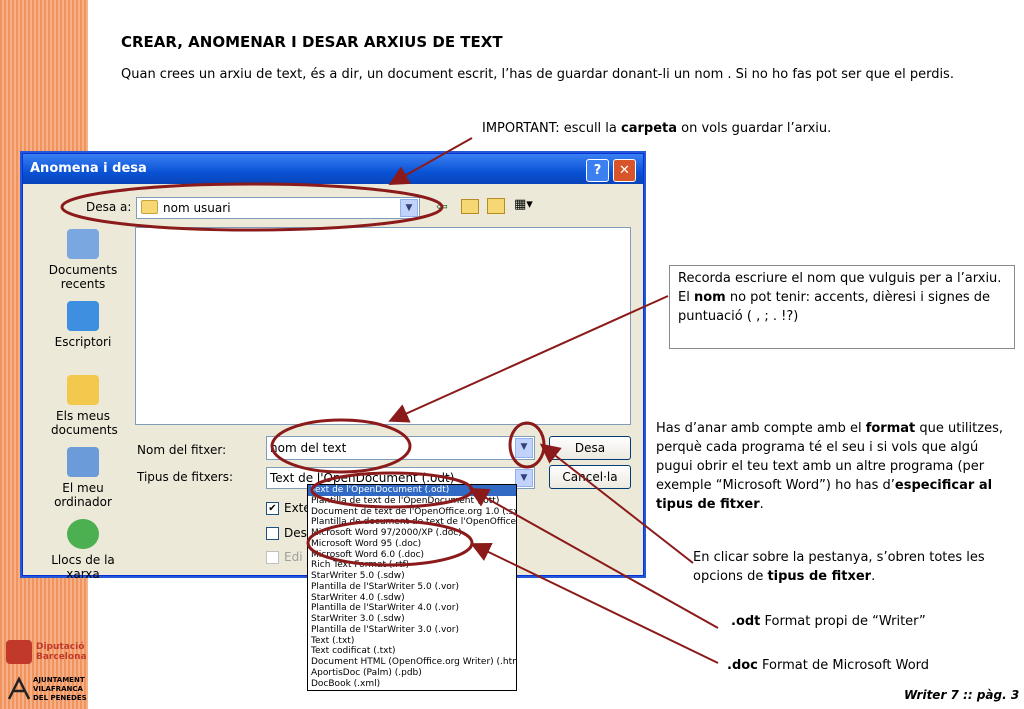 The height and width of the screenshot is (709, 1024). What do you see at coordinates (272, 557) in the screenshot?
I see `edit-filter-checkbox` at bounding box center [272, 557].